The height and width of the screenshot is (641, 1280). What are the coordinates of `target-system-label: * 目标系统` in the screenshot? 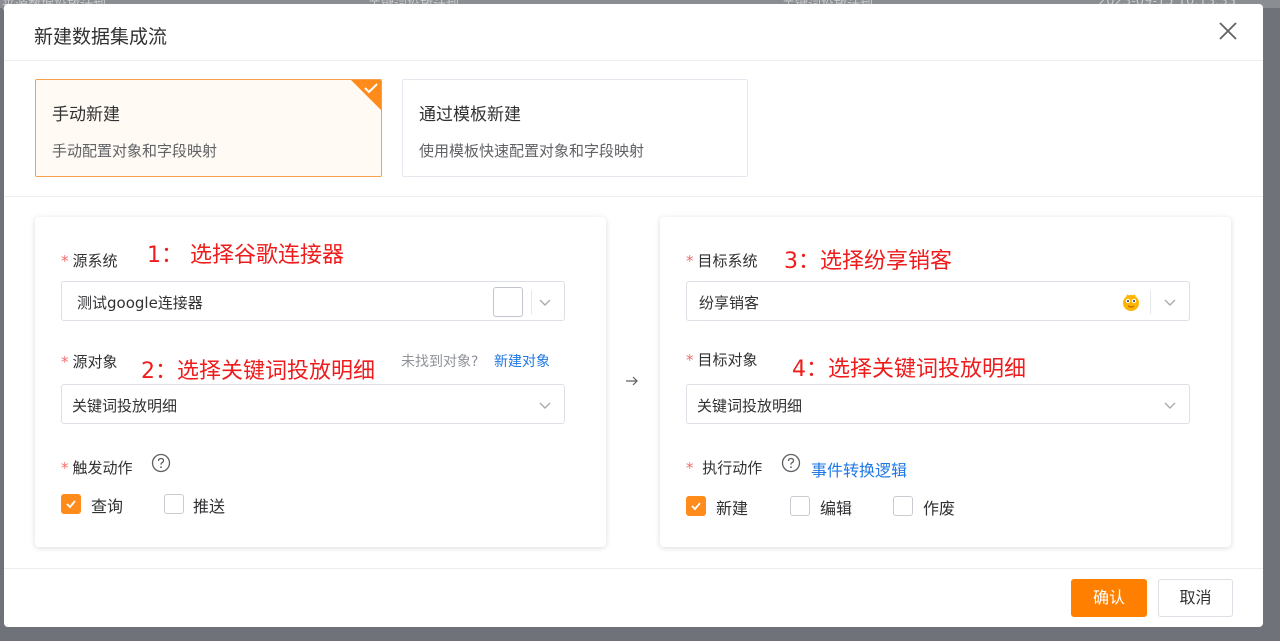 It's located at (722, 261).